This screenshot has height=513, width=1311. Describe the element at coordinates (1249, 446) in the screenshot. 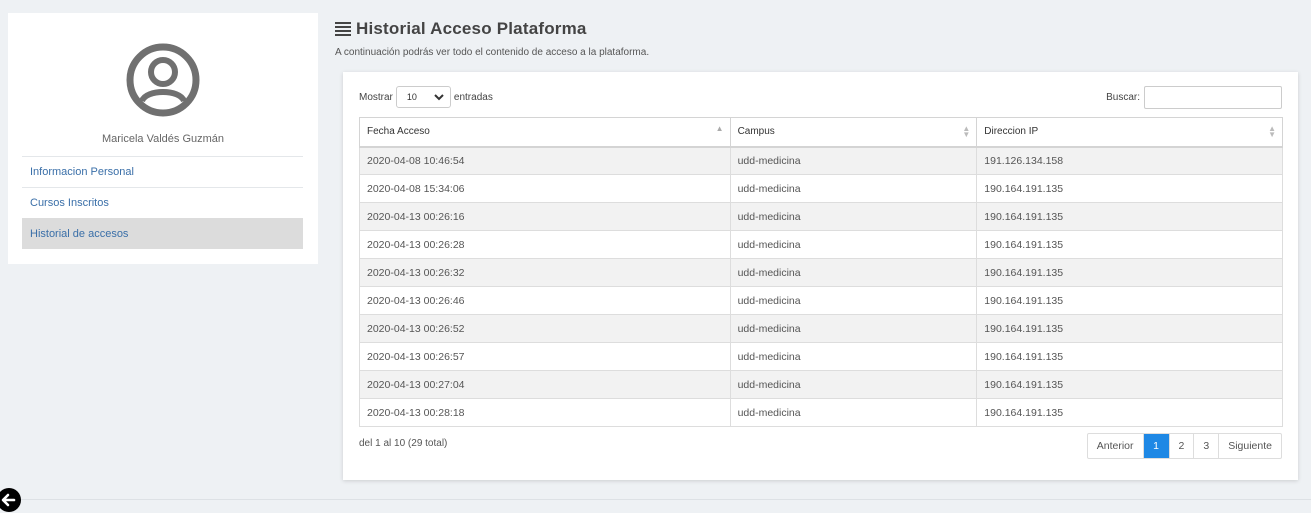

I see `pagination-next-button: Siguiente` at that location.